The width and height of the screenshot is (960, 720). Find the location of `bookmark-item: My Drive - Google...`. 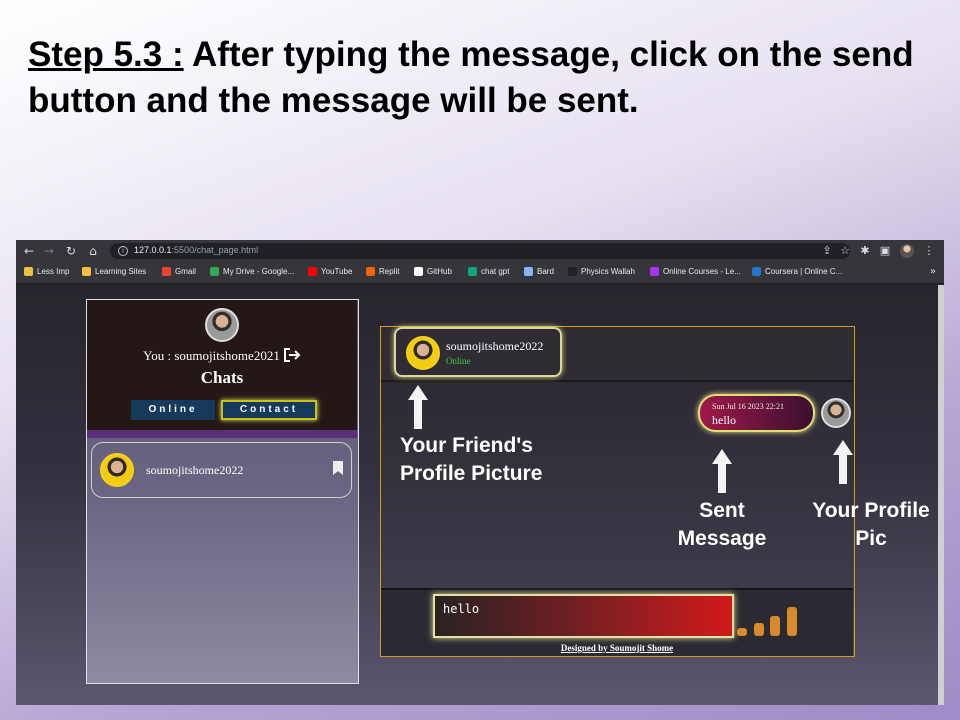

bookmark-item: My Drive - Google... is located at coordinates (252, 271).